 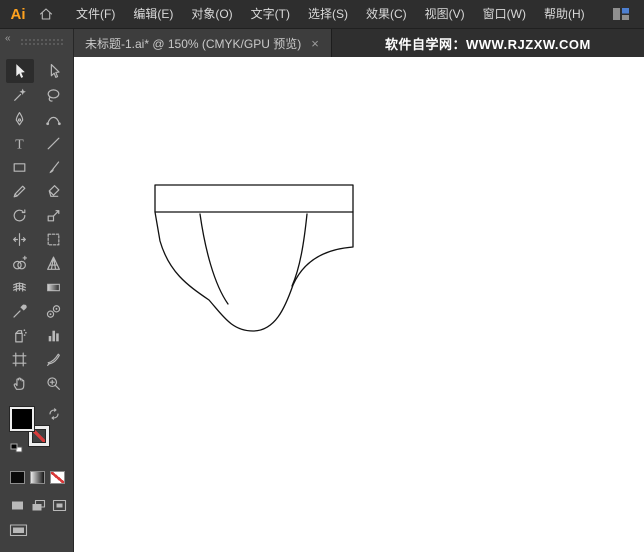 What do you see at coordinates (54, 143) in the screenshot?
I see `line-segment-tool` at bounding box center [54, 143].